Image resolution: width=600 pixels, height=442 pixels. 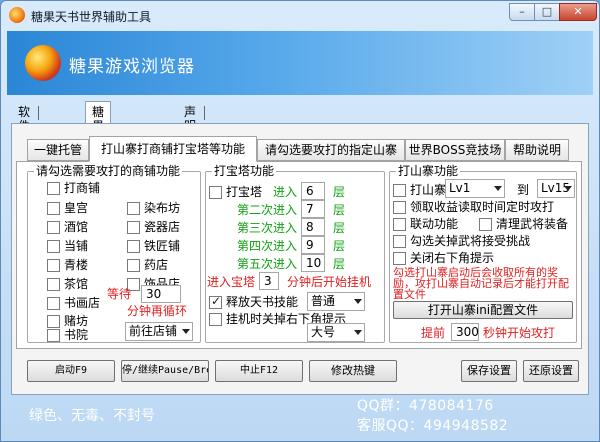 I want to click on select-value: 前往店铺, so click(x=153, y=331).